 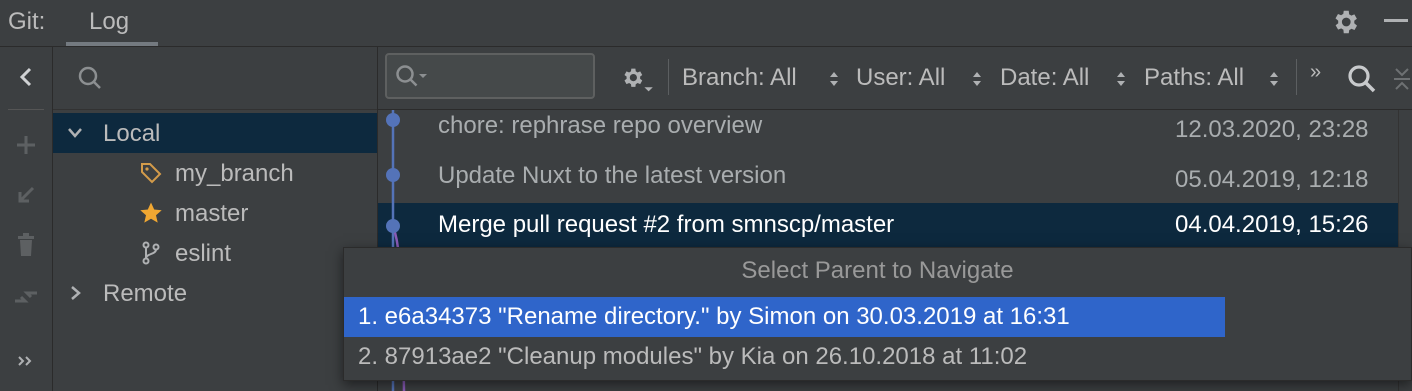 I want to click on popup-title: Select Parent to Navigate, so click(x=877, y=270).